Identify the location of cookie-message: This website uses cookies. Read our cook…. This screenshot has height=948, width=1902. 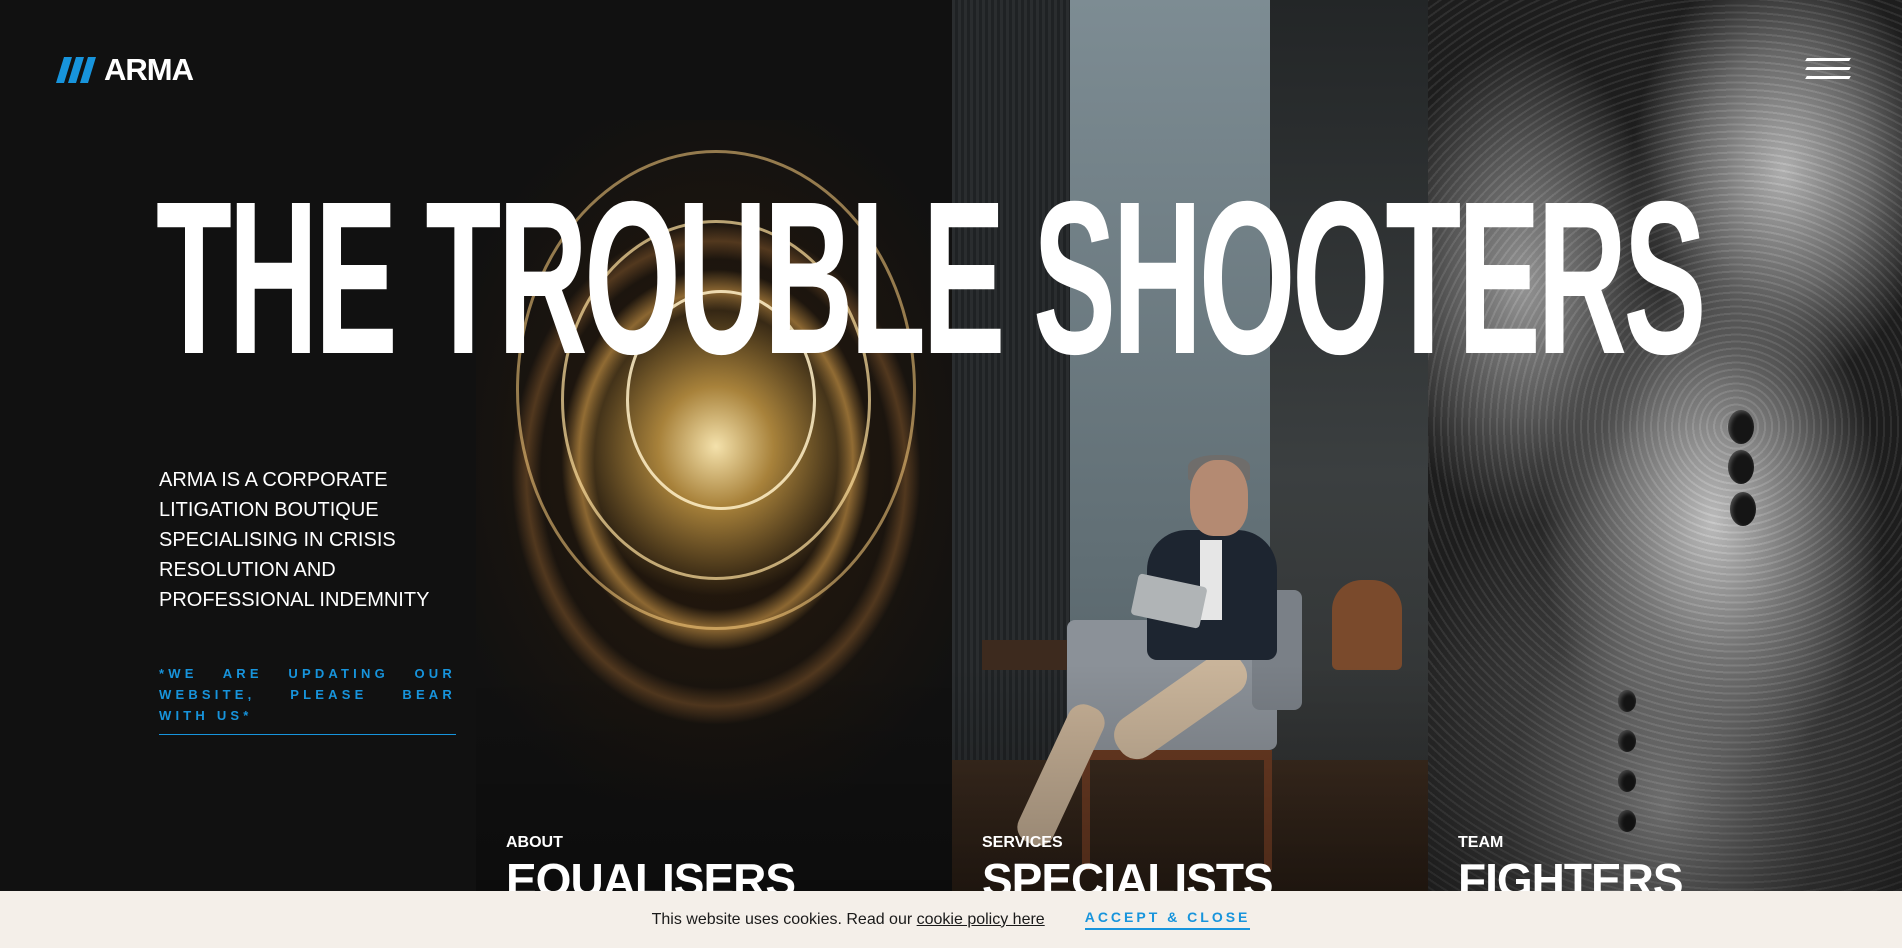
(848, 920).